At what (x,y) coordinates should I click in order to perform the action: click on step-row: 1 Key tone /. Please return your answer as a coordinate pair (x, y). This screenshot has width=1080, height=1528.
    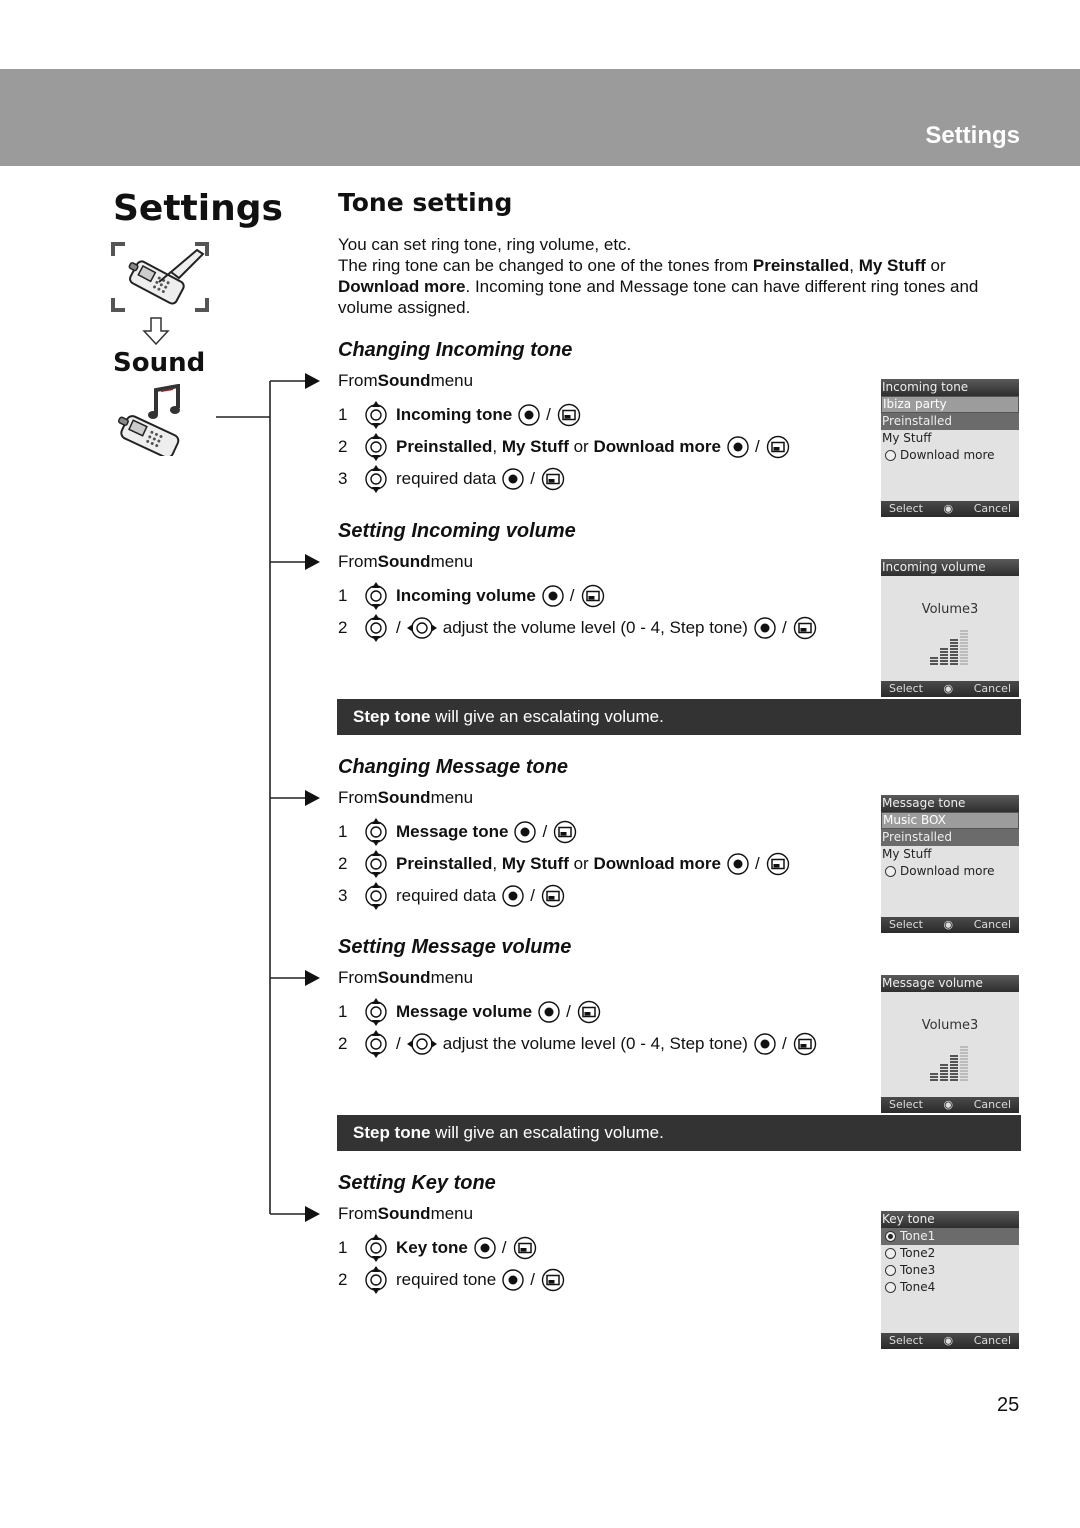
    Looking at the image, I should click on (440, 1248).